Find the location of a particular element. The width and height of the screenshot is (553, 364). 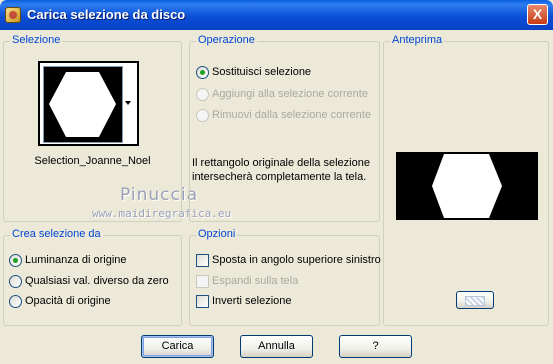

watermark-name: Pinuccia is located at coordinates (159, 195).